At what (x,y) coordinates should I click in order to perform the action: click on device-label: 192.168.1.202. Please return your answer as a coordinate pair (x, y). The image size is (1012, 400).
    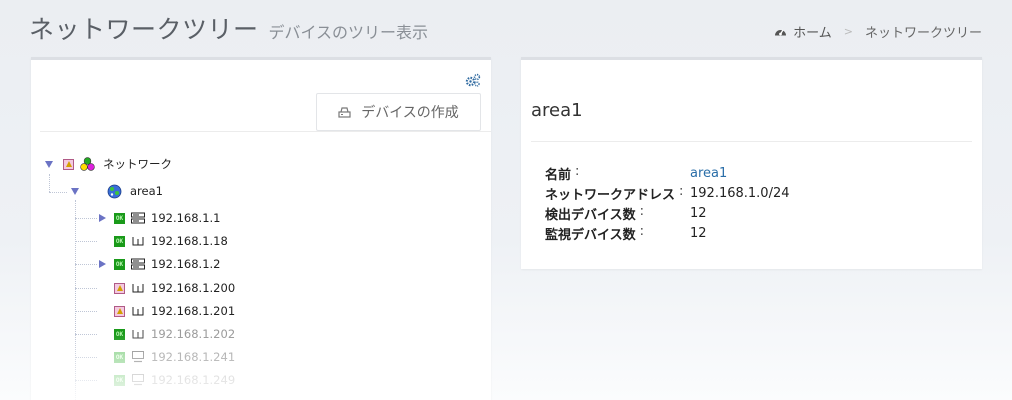
    Looking at the image, I should click on (193, 334).